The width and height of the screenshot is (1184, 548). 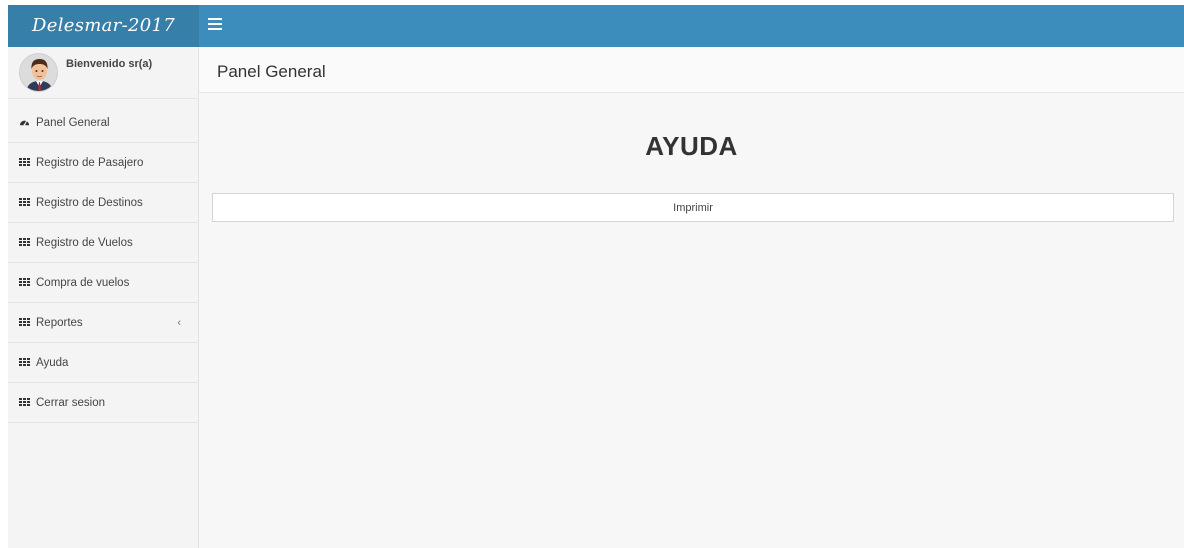 What do you see at coordinates (84, 242) in the screenshot?
I see `sidebar-item-label: Registro de Vuelos` at bounding box center [84, 242].